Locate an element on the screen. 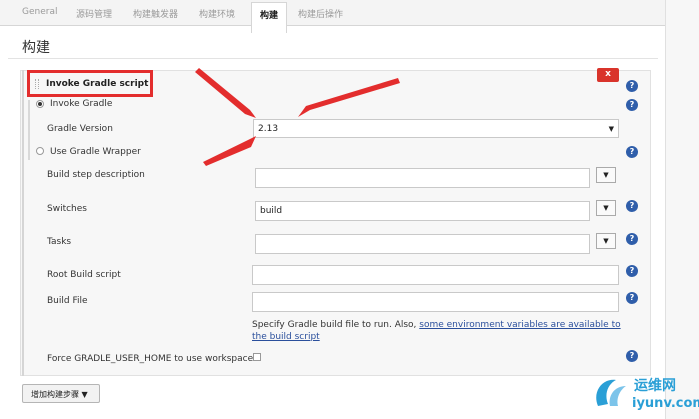 The width and height of the screenshot is (699, 419). tasks-input is located at coordinates (422, 244).